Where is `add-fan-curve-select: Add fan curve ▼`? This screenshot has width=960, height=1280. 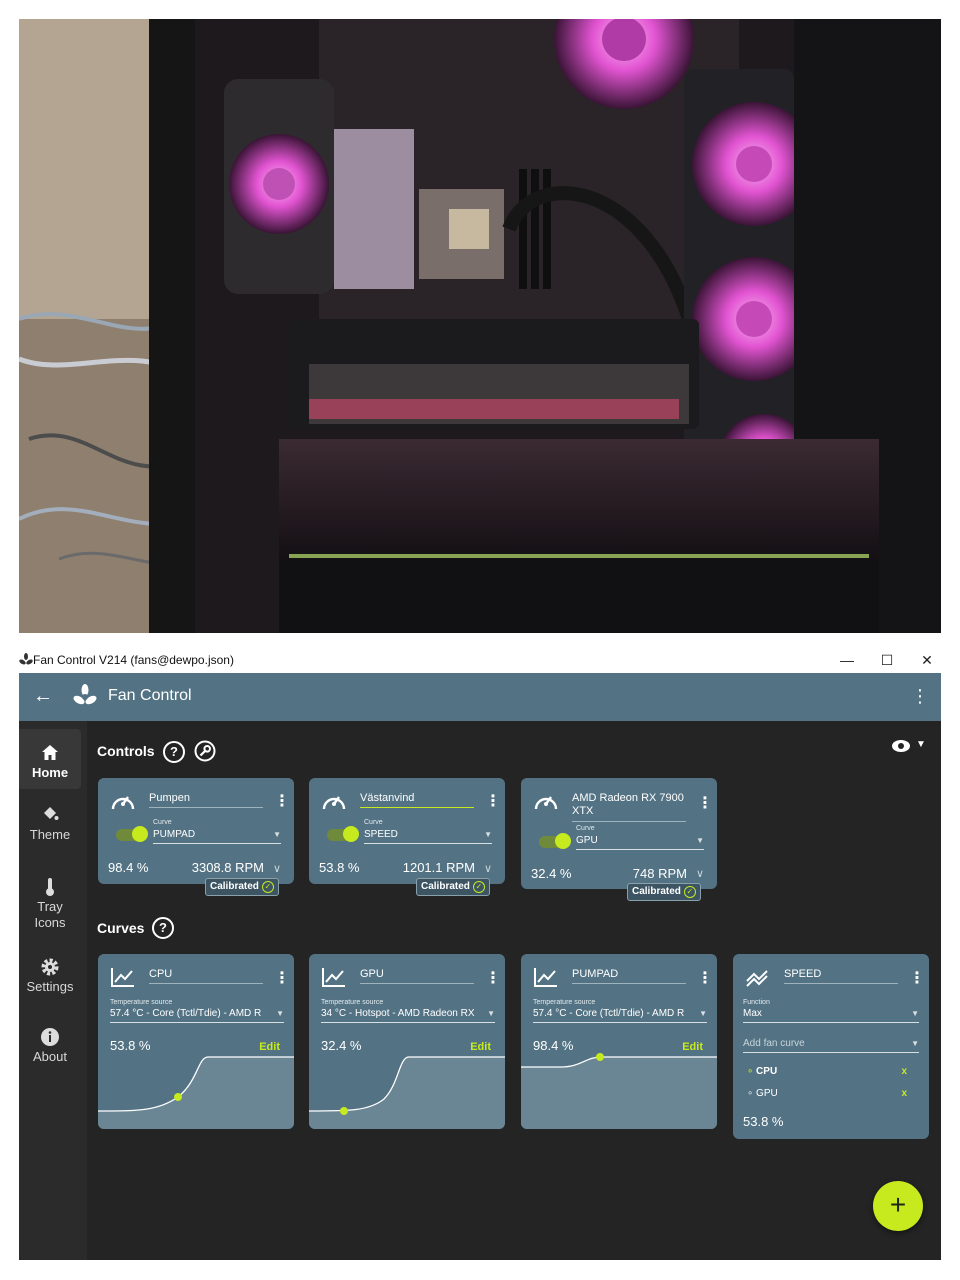 add-fan-curve-select: Add fan curve ▼ is located at coordinates (831, 1045).